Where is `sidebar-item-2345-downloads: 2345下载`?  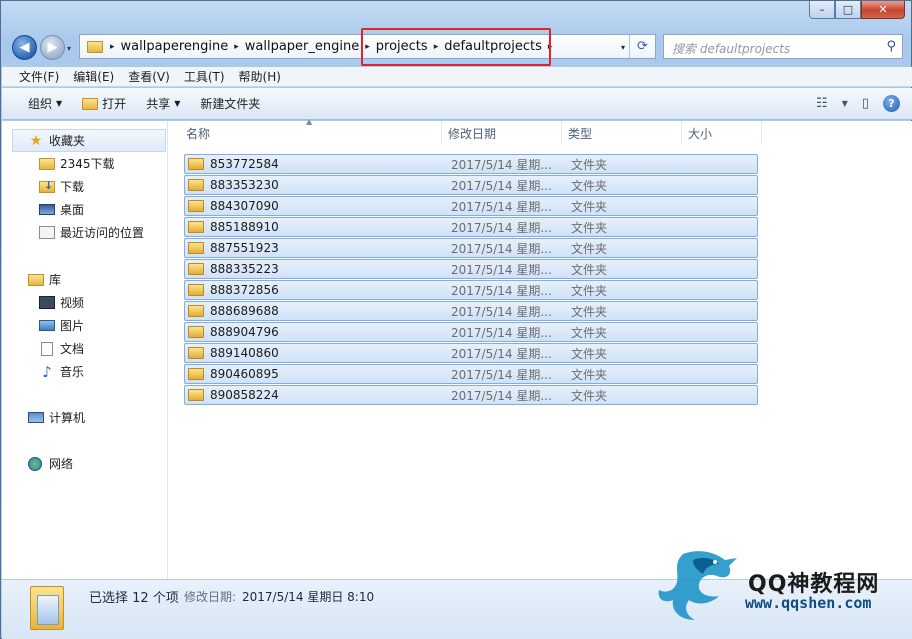
sidebar-item-2345-downloads: 2345下载 is located at coordinates (85, 163).